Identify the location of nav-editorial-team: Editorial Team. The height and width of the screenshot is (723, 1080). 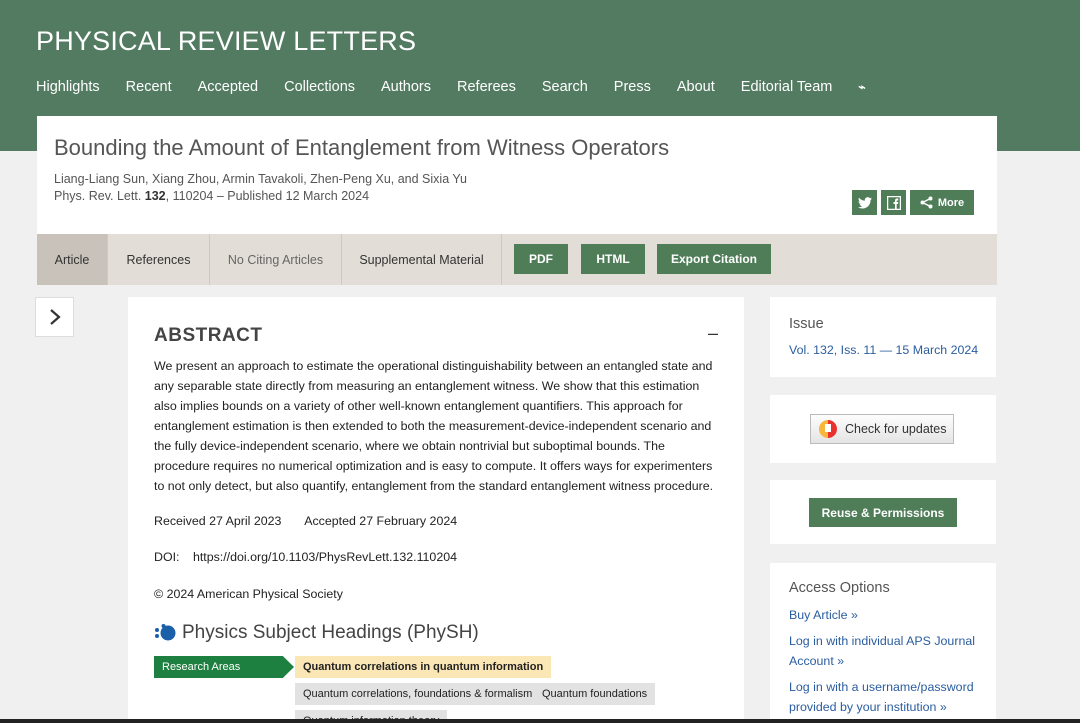
(787, 87).